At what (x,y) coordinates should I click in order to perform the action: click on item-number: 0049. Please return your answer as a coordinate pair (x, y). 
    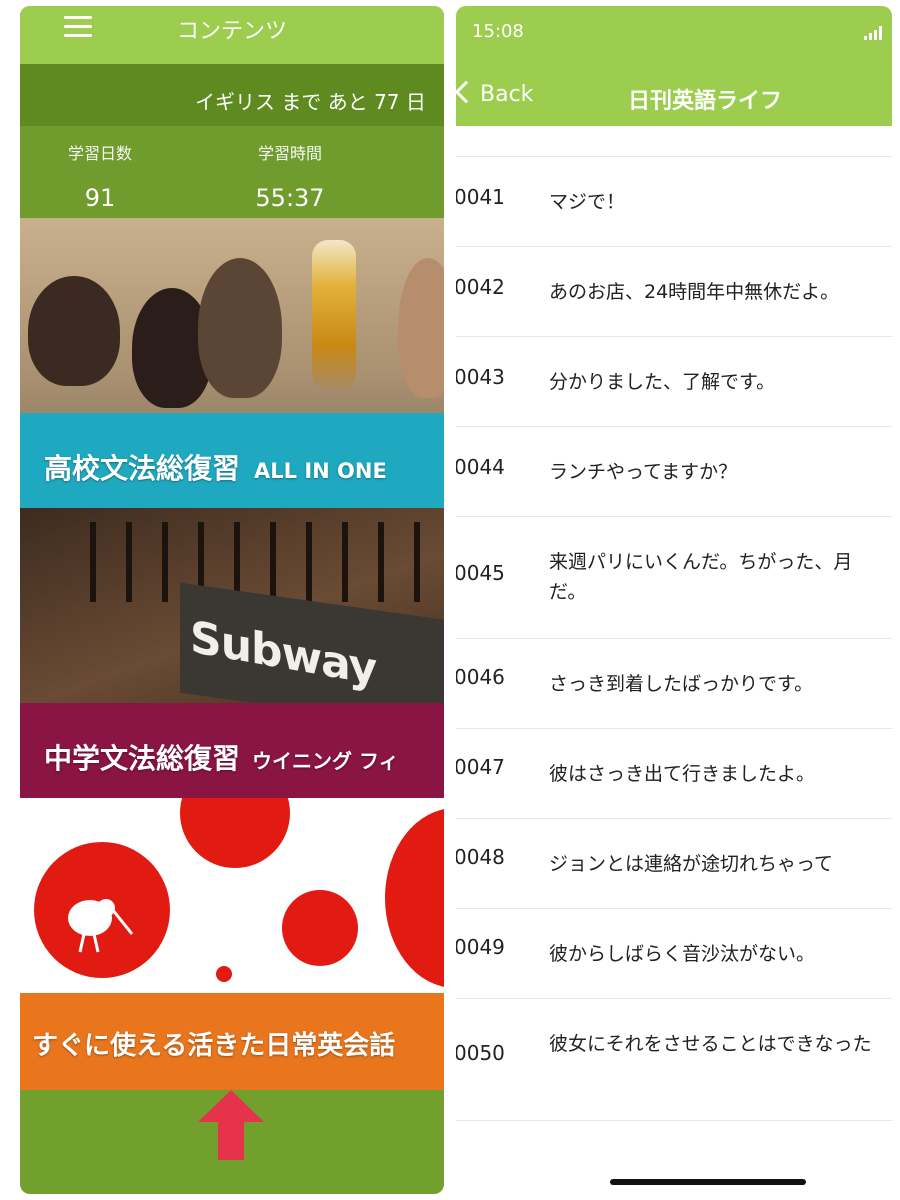
    Looking at the image, I should click on (480, 947).